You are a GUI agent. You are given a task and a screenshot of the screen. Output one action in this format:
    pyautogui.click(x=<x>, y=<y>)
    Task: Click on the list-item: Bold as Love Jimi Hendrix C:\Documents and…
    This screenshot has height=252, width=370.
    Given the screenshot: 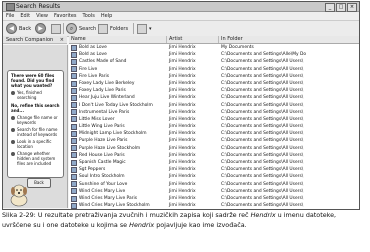 What is the action you would take?
    pyautogui.click(x=214, y=54)
    